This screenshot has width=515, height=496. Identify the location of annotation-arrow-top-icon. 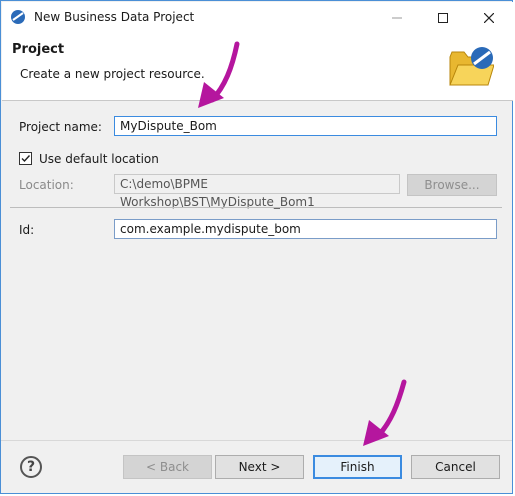
(219, 74).